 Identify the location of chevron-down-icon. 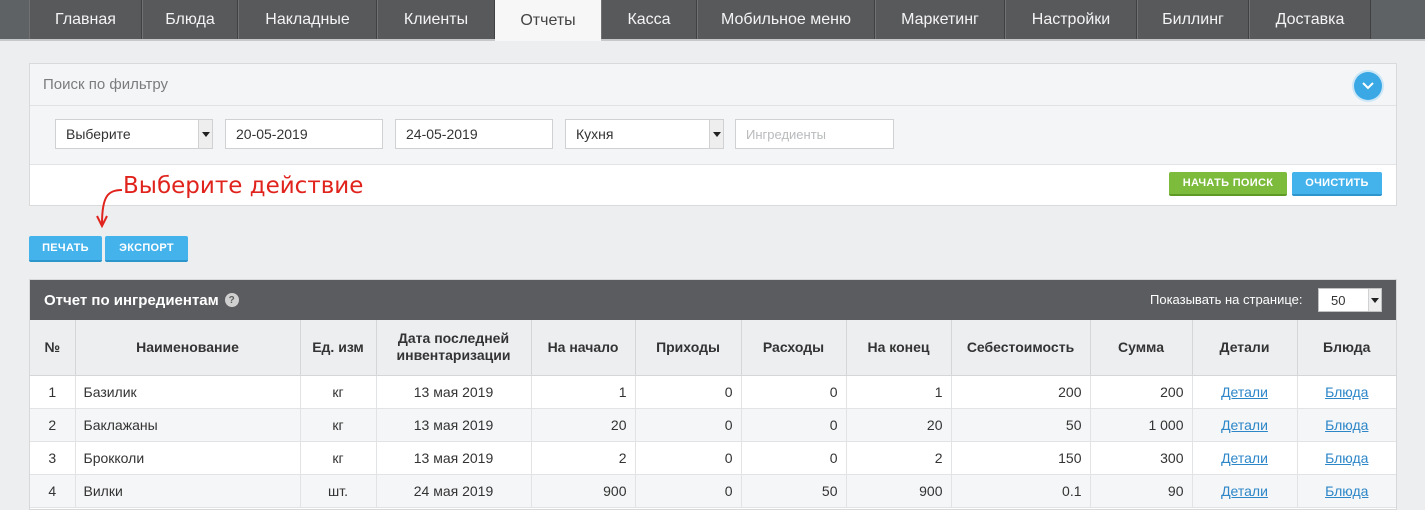
(1368, 86).